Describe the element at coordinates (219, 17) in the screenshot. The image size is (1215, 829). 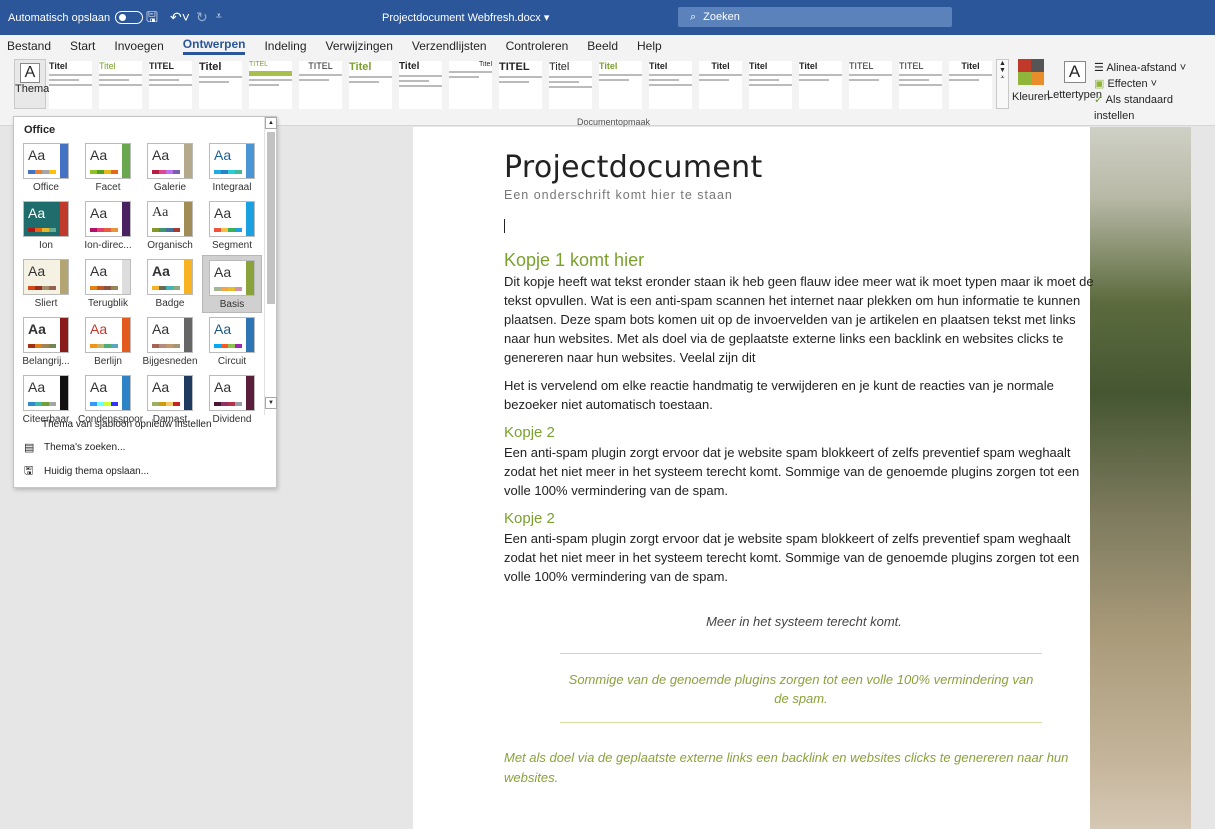
I see `customize-qat-icon: ⩡` at that location.